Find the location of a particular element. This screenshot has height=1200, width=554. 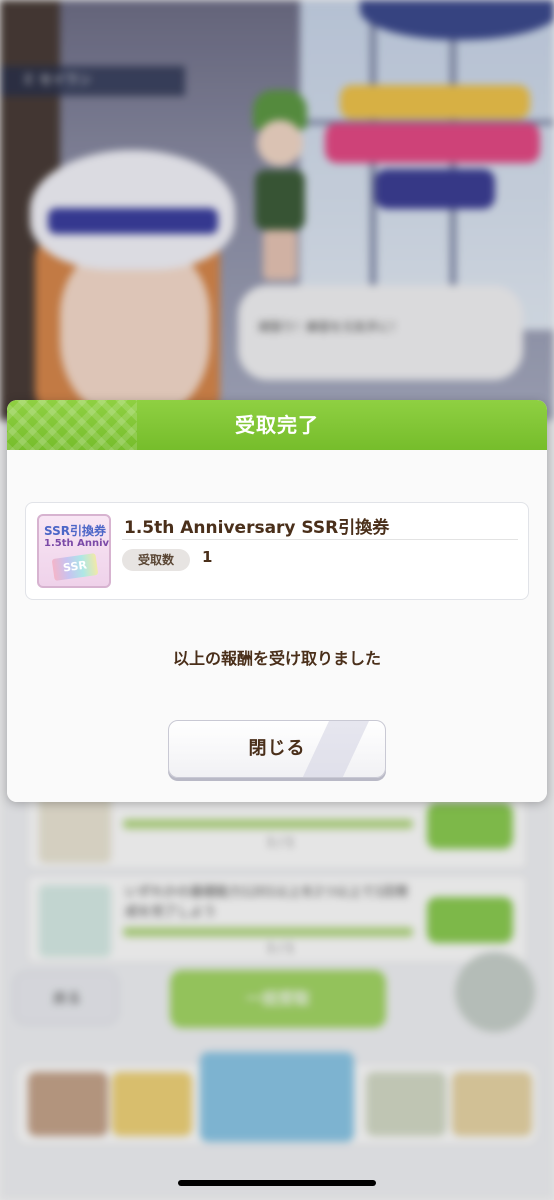

ssr-ticket-icon: SSR引換券 1.5th Anniv. SSR is located at coordinates (74, 551).